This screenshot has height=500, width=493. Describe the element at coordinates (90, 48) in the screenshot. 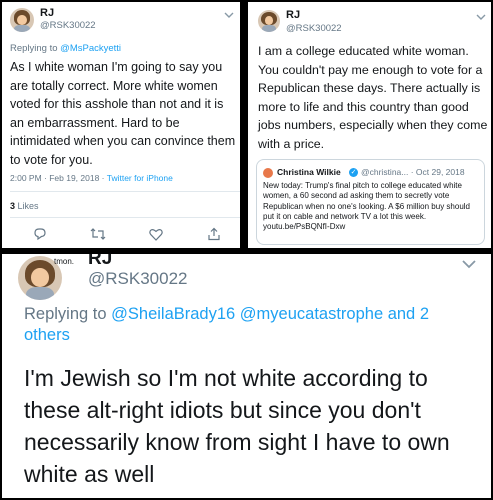

I see `reply-mention-link: @MsPackyetti` at that location.